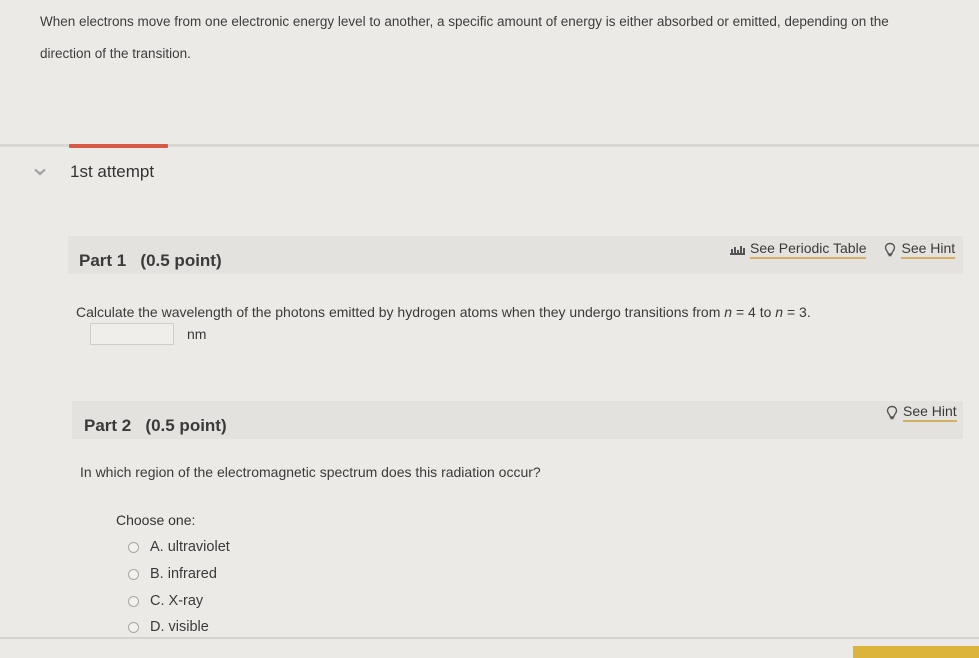 The height and width of the screenshot is (658, 979). Describe the element at coordinates (177, 601) in the screenshot. I see `option-label: C. X-ray` at that location.